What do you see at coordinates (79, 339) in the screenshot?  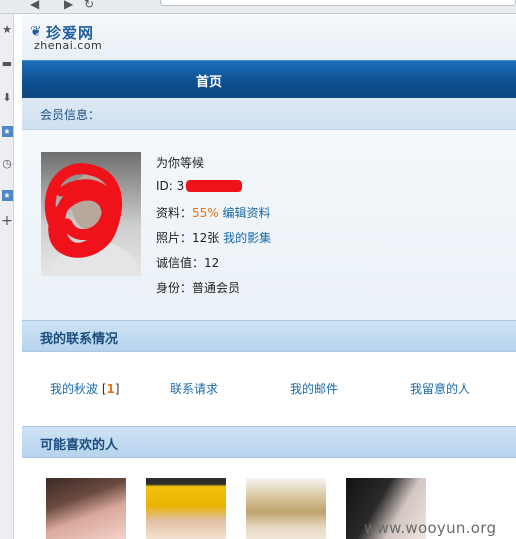 I see `contacts-title: 我的联系情况` at bounding box center [79, 339].